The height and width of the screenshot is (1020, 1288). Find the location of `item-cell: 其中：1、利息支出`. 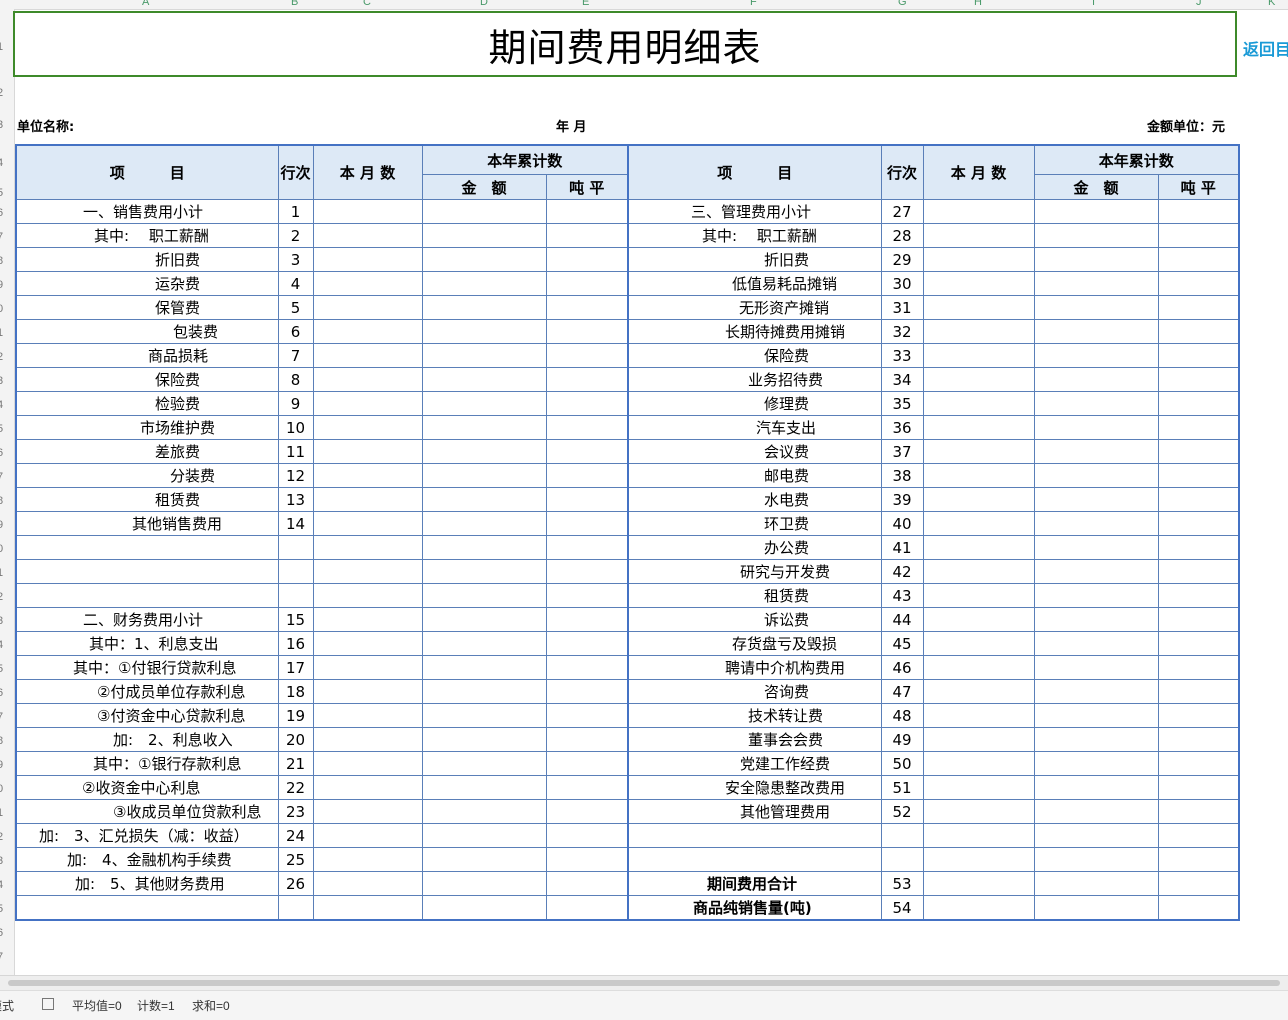

item-cell: 其中：1、利息支出 is located at coordinates (147, 643).